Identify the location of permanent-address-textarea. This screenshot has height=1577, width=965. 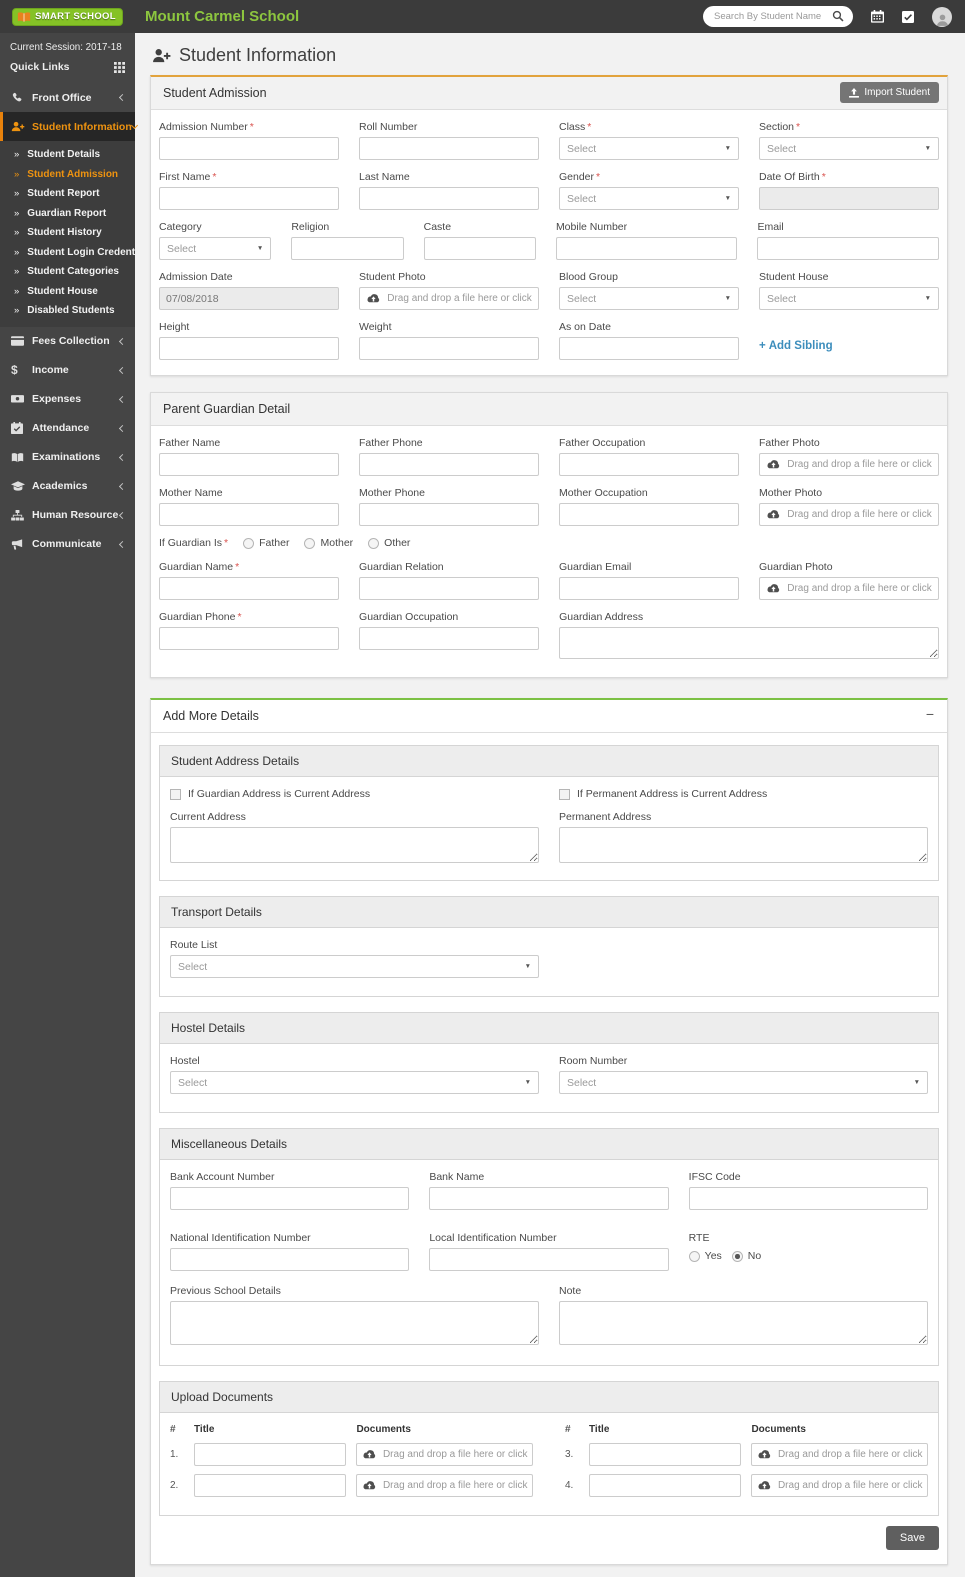
(743, 845).